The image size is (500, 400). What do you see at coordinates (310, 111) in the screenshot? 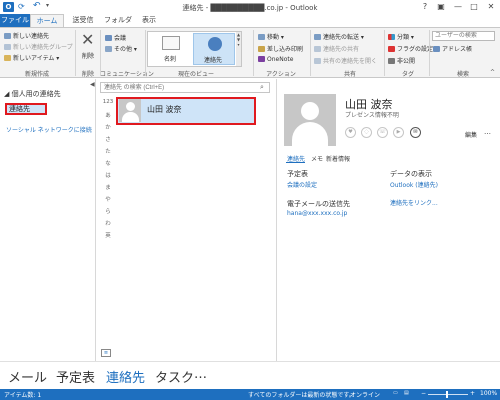
I see `photo-head` at bounding box center [310, 111].